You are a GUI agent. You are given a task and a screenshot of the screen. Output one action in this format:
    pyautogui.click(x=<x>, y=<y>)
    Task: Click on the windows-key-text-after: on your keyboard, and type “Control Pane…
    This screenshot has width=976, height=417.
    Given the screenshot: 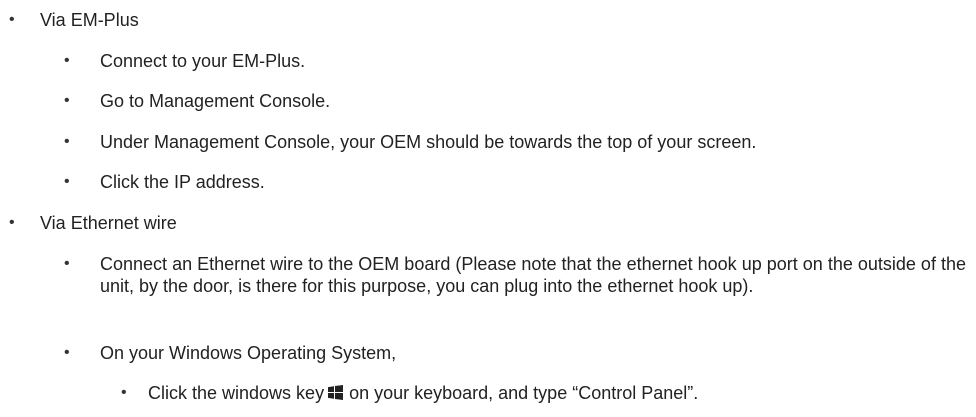 What is the action you would take?
    pyautogui.click(x=524, y=393)
    